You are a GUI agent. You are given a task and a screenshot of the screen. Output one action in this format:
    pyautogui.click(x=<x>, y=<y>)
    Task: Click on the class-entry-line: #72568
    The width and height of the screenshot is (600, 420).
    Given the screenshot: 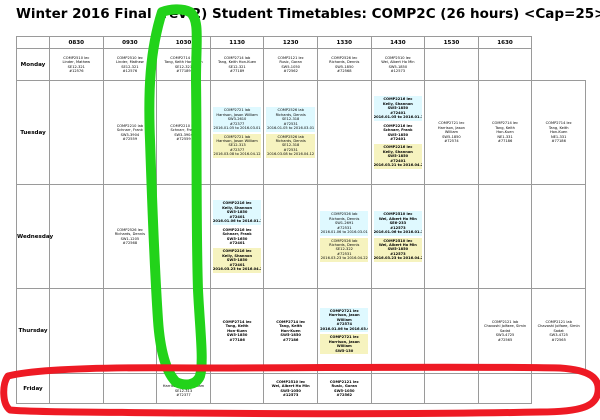 What is the action you would take?
    pyautogui.click(x=130, y=242)
    